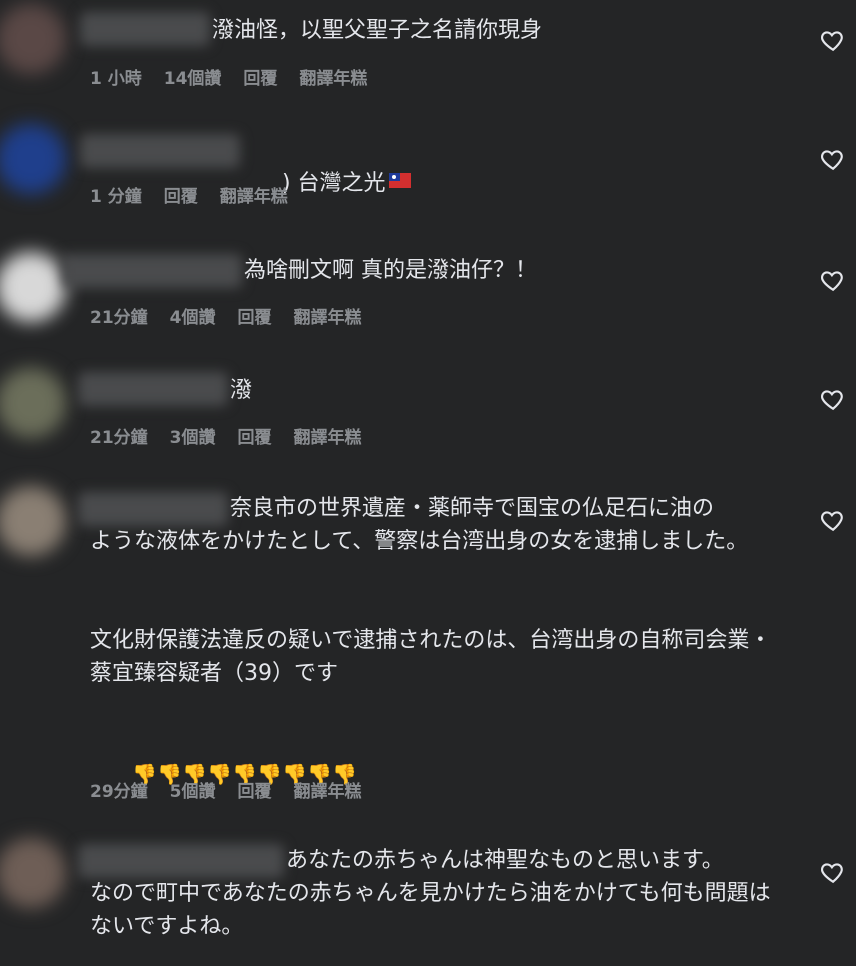 The width and height of the screenshot is (856, 966). What do you see at coordinates (193, 789) in the screenshot?
I see `like-count: 5個讚` at bounding box center [193, 789].